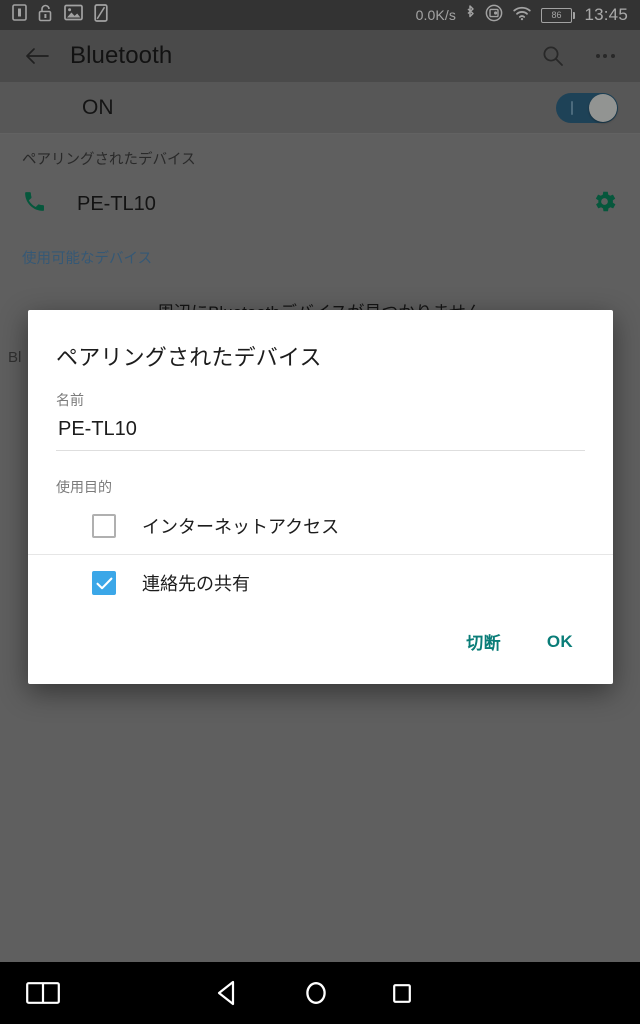  What do you see at coordinates (116, 203) in the screenshot?
I see `paired-device-name: PE-TL10` at bounding box center [116, 203].